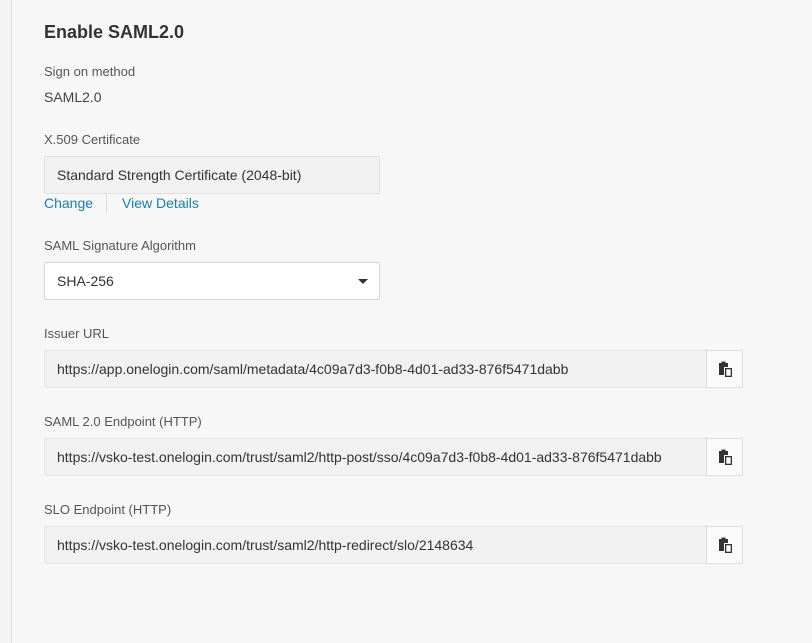  I want to click on copy-issuer-url-button, so click(724, 369).